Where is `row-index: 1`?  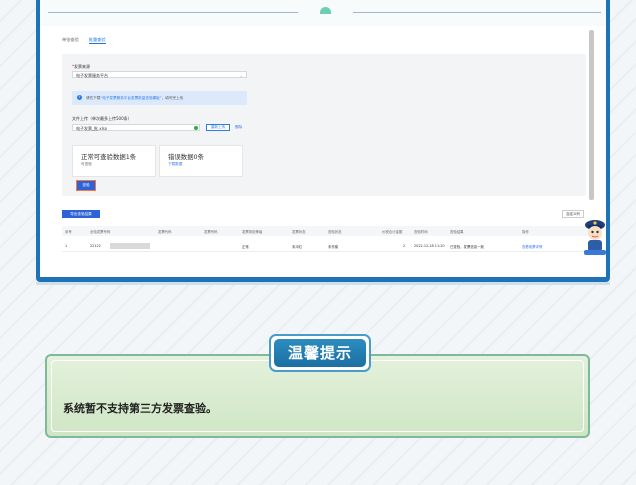 row-index: 1 is located at coordinates (66, 246).